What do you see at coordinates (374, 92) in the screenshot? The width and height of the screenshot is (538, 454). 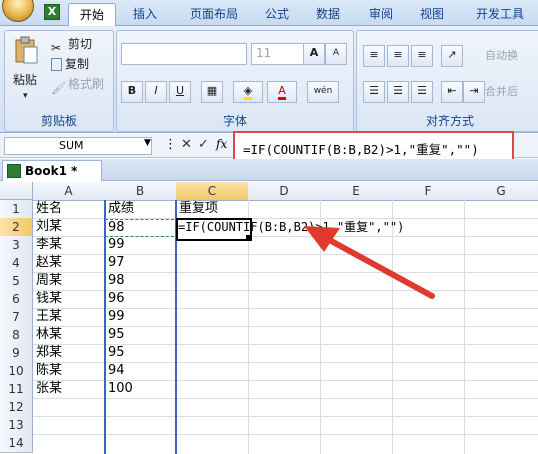 I see `align-left-icon: ☰` at bounding box center [374, 92].